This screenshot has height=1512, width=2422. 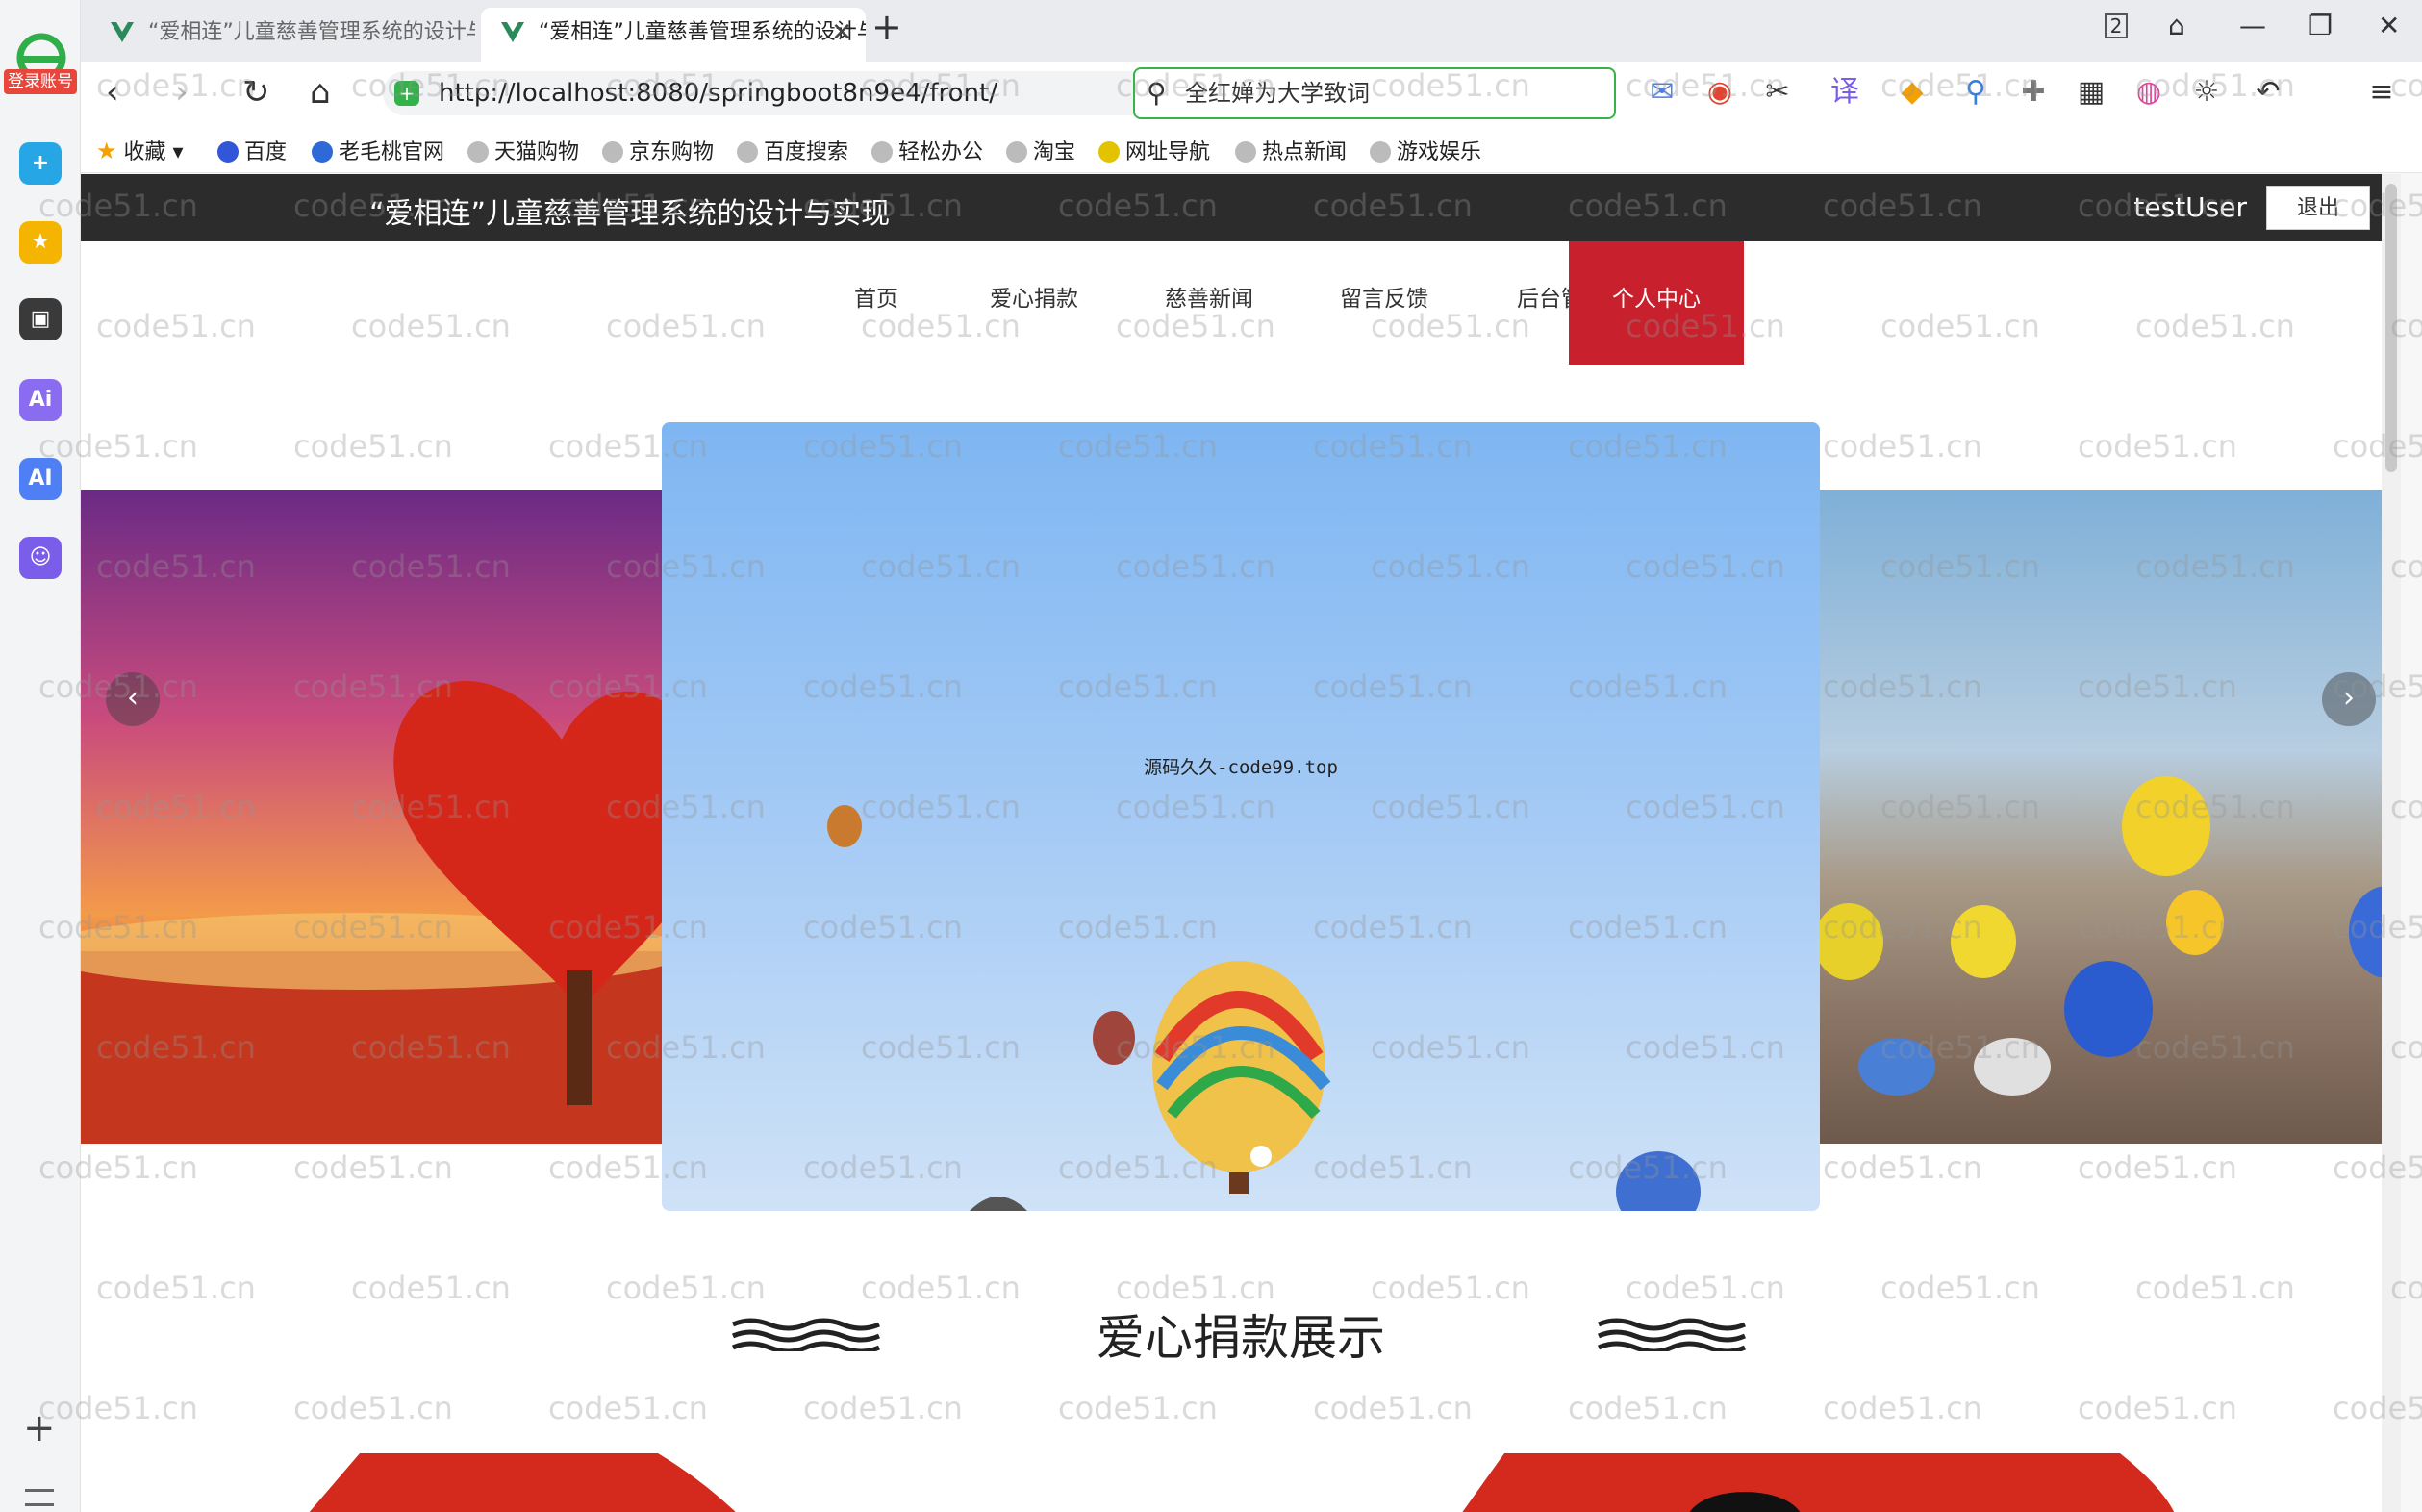 What do you see at coordinates (182, 93) in the screenshot?
I see `forward-button: ›` at bounding box center [182, 93].